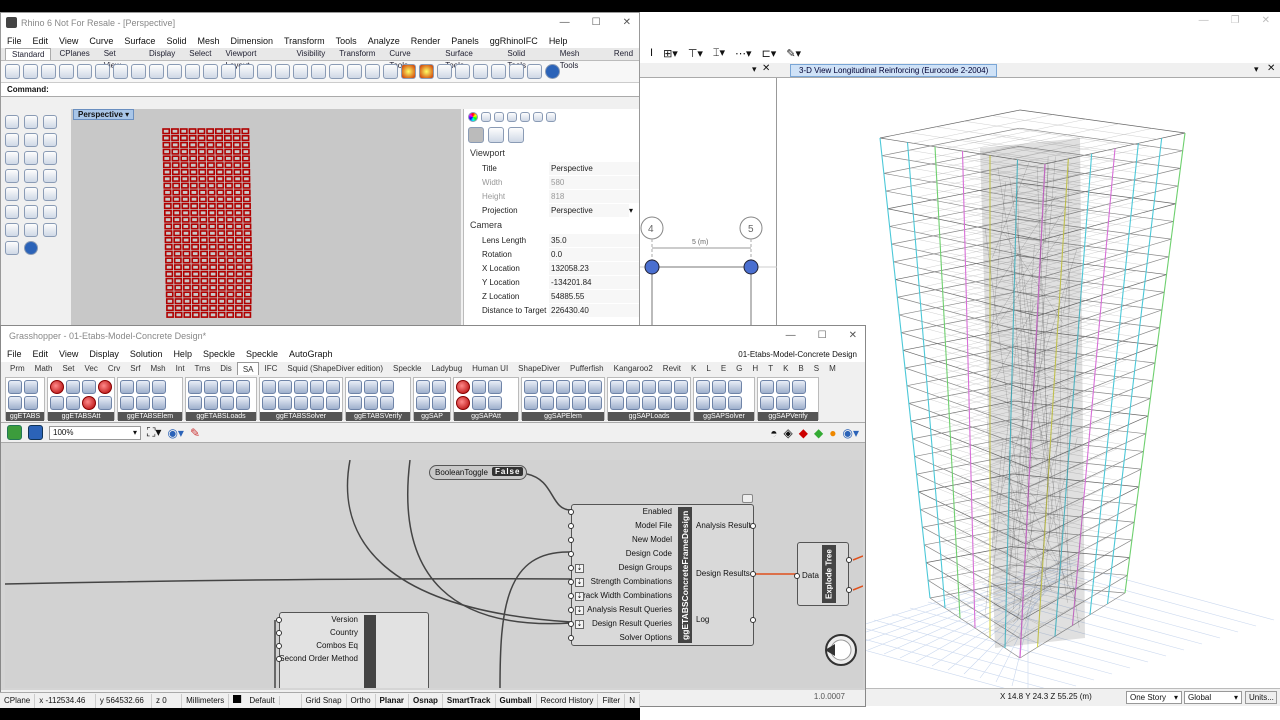  Describe the element at coordinates (841, 650) in the screenshot. I see `navigation-compass-icon` at that location.